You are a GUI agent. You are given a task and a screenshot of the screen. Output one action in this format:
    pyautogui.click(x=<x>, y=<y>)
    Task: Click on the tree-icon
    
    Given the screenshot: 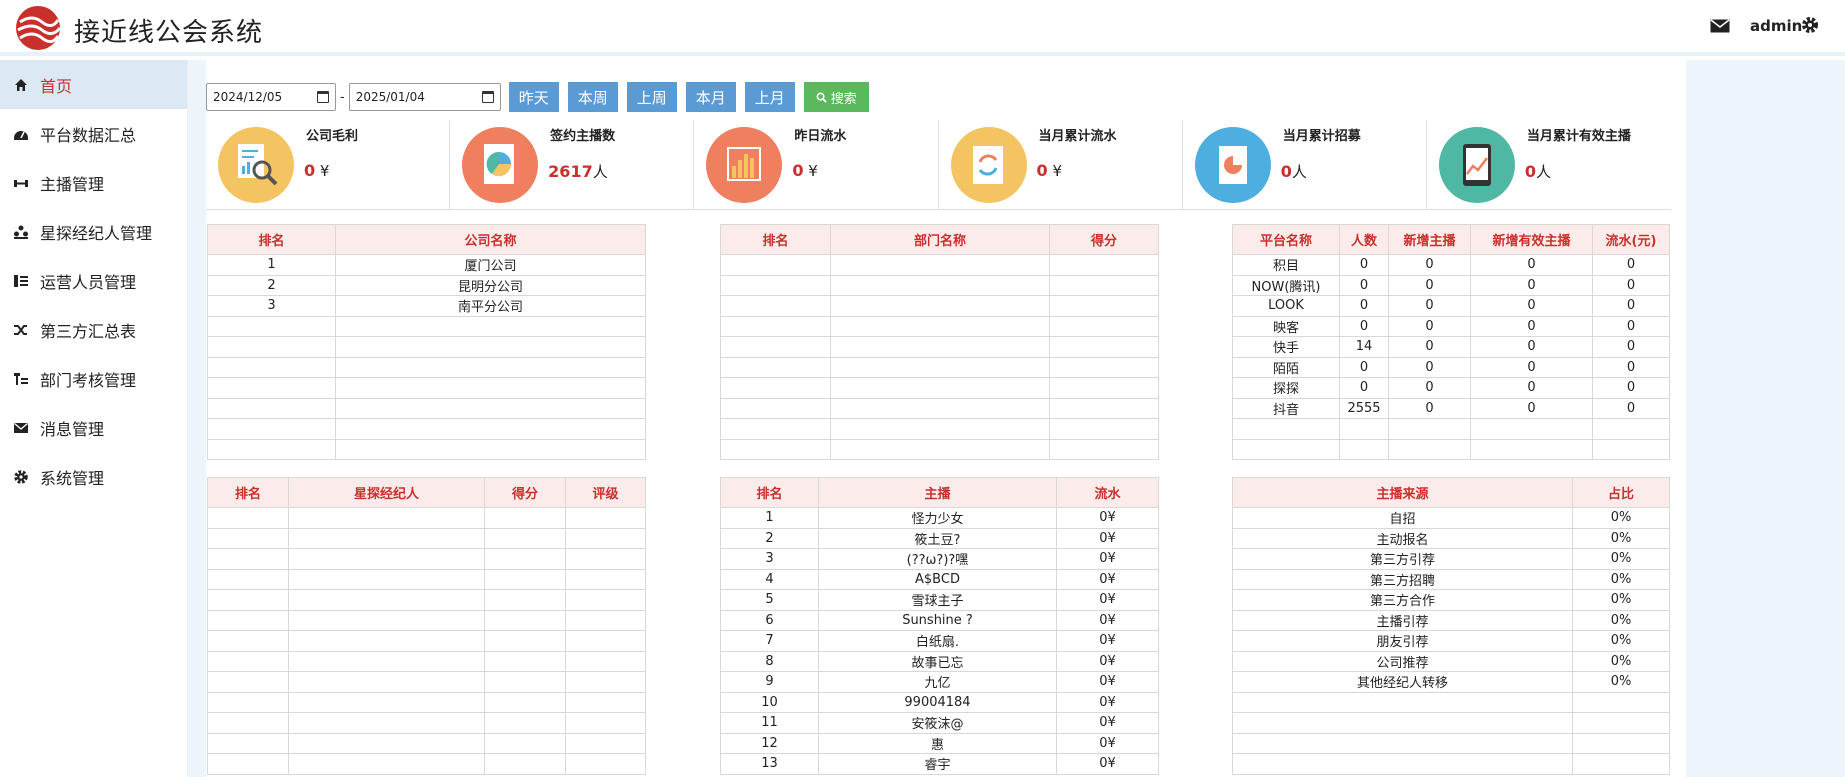 What is the action you would take?
    pyautogui.click(x=21, y=379)
    